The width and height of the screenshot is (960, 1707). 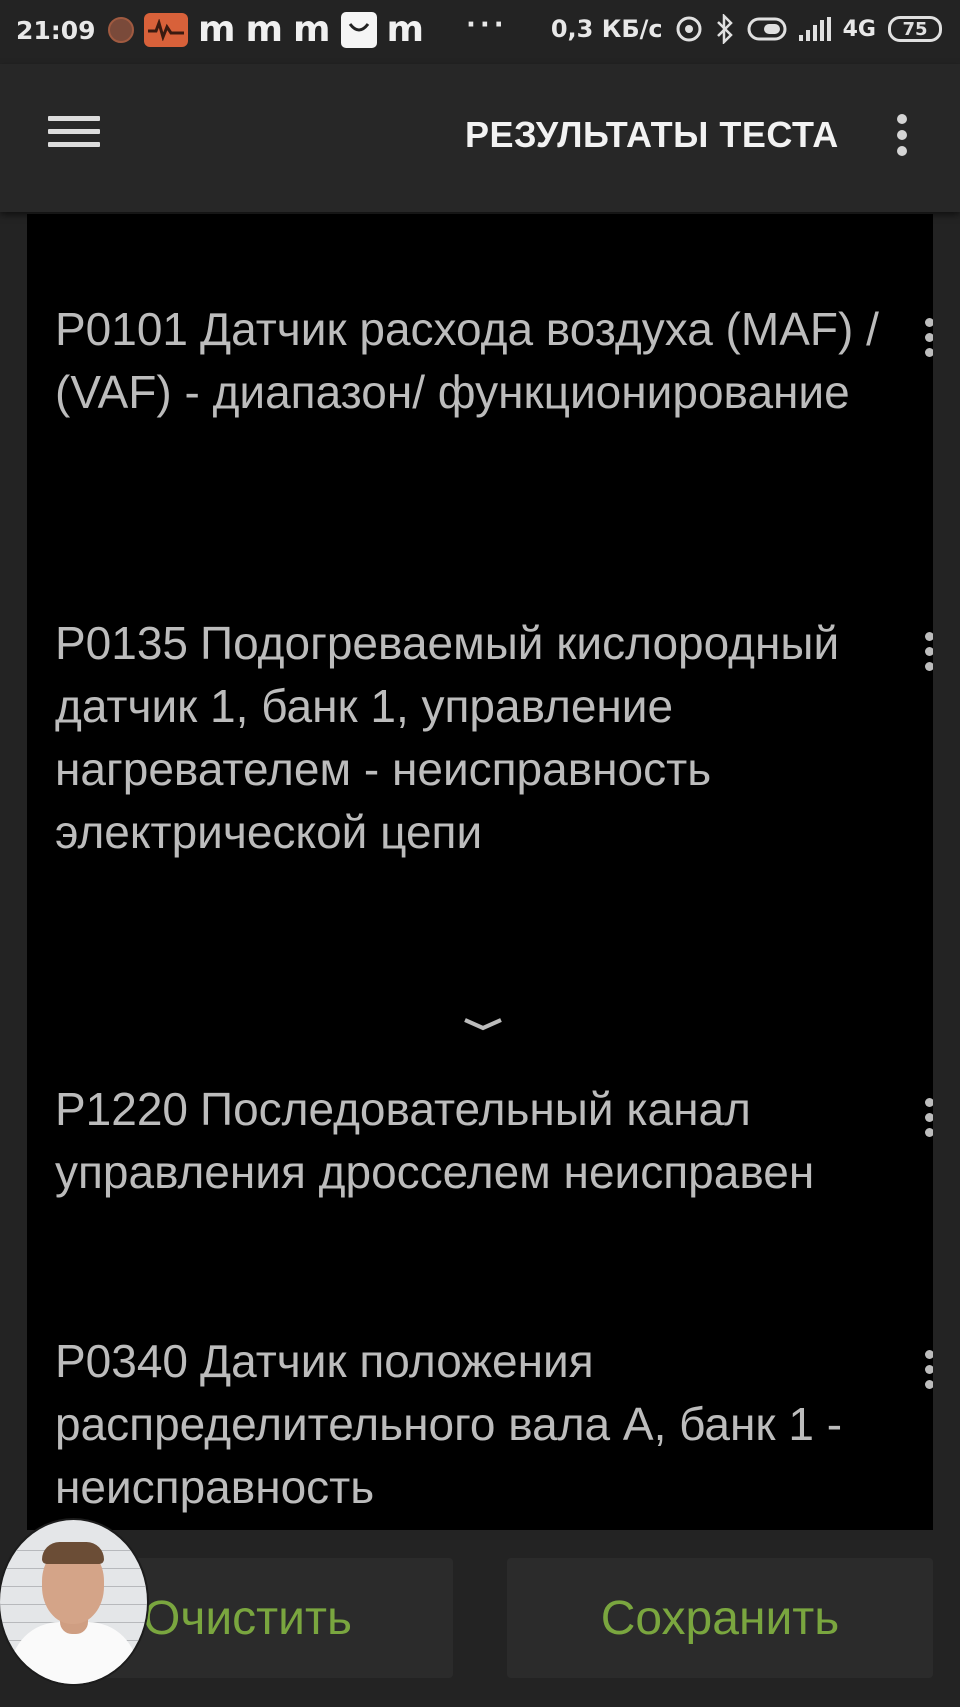 I want to click on battery-icon: 75, so click(x=915, y=29).